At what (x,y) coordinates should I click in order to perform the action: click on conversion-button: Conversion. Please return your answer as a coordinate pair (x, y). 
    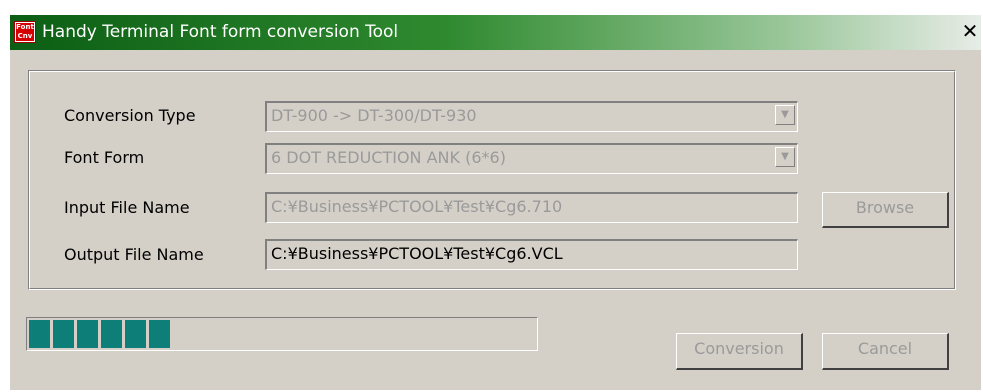
    Looking at the image, I should click on (739, 351).